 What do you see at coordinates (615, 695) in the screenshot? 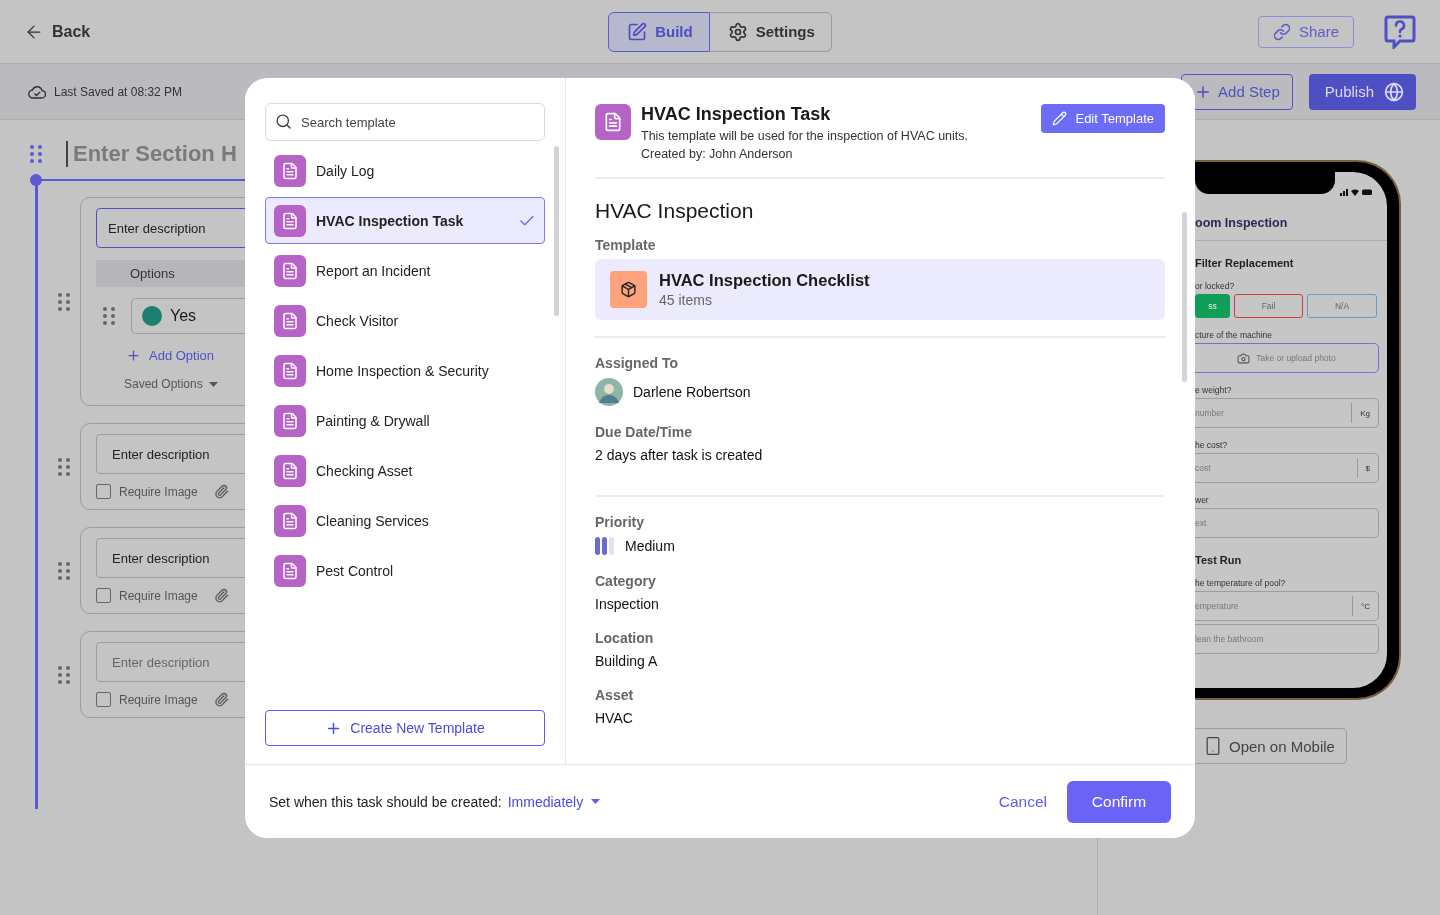
I see `field-label: Asset` at bounding box center [615, 695].